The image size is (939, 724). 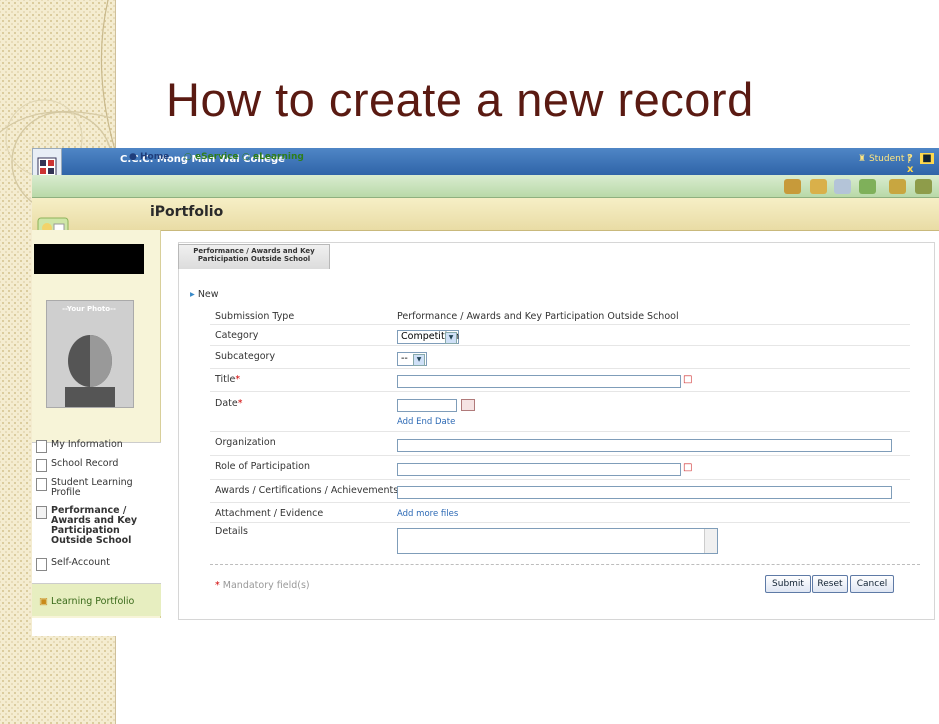 I want to click on portfolio-icon: ▣, so click(x=43, y=601).